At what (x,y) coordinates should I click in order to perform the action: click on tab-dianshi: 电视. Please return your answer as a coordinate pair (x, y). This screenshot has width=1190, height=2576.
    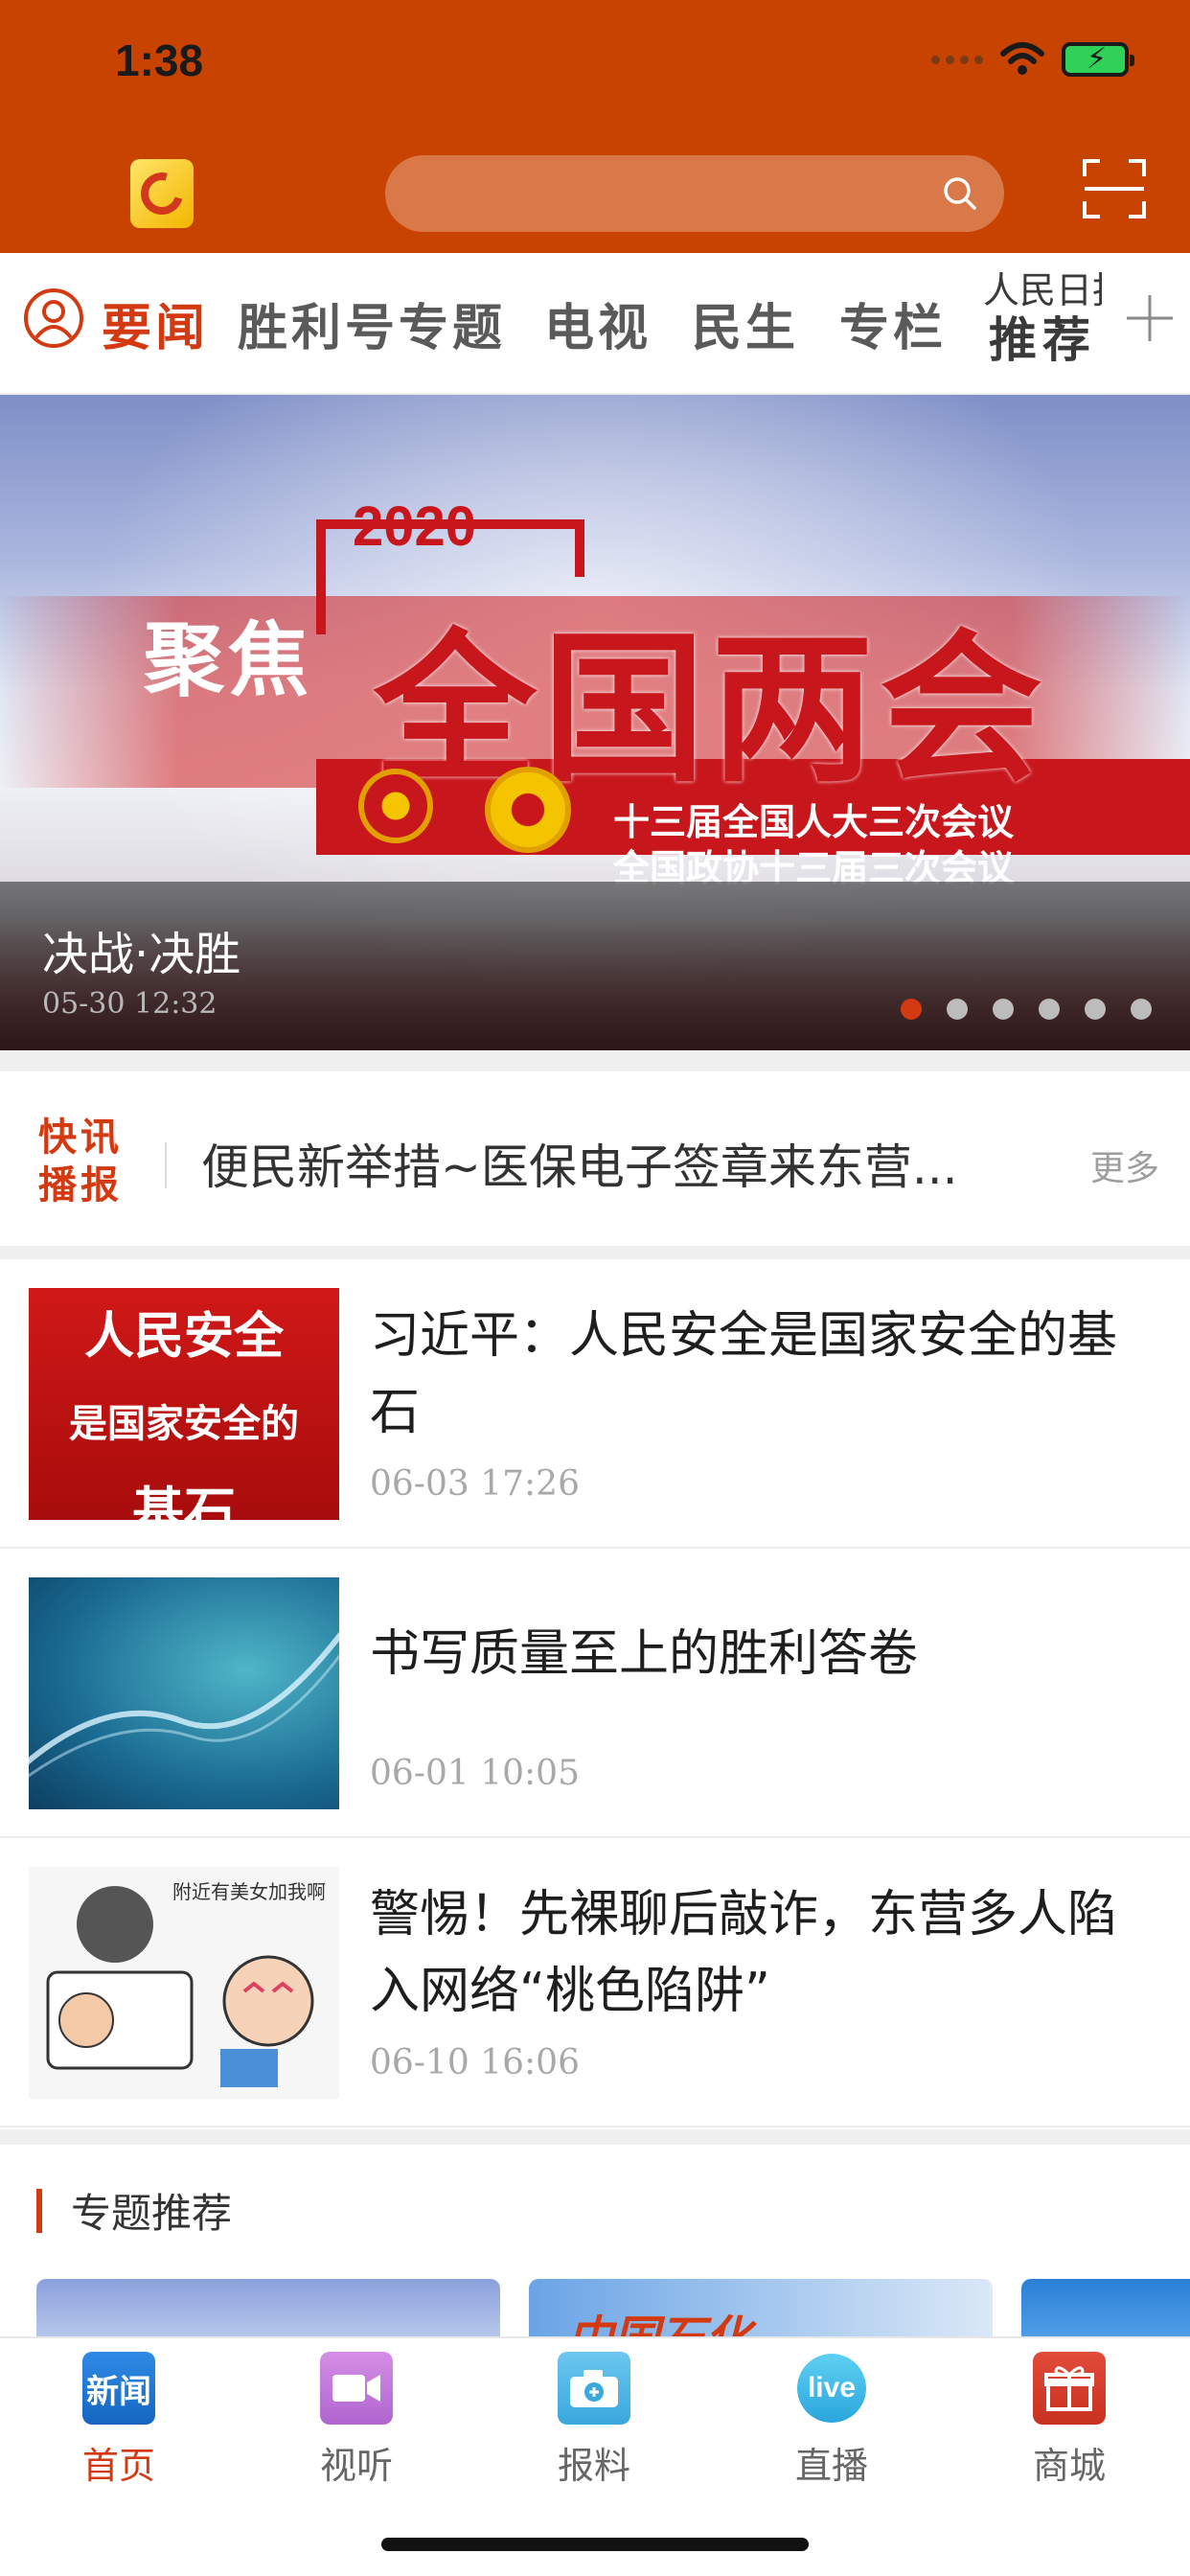
    Looking at the image, I should click on (598, 323).